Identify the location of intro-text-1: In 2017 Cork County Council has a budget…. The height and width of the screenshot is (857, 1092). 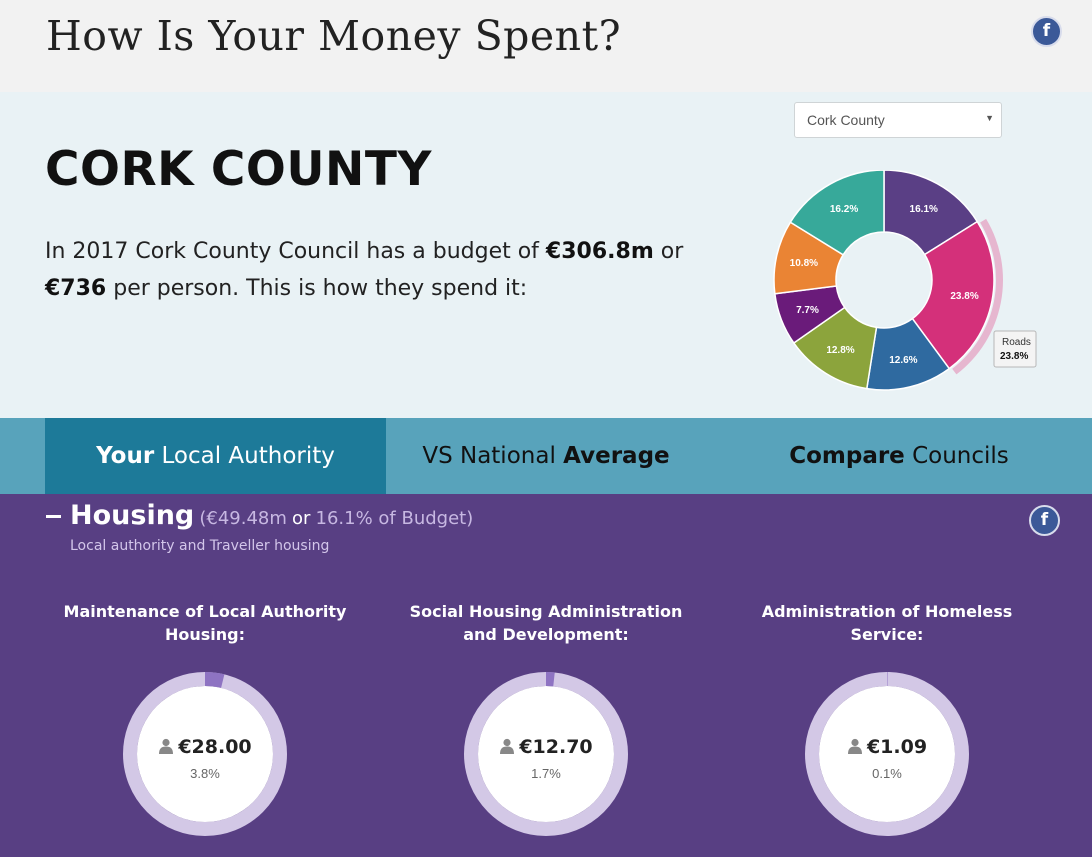
(295, 251).